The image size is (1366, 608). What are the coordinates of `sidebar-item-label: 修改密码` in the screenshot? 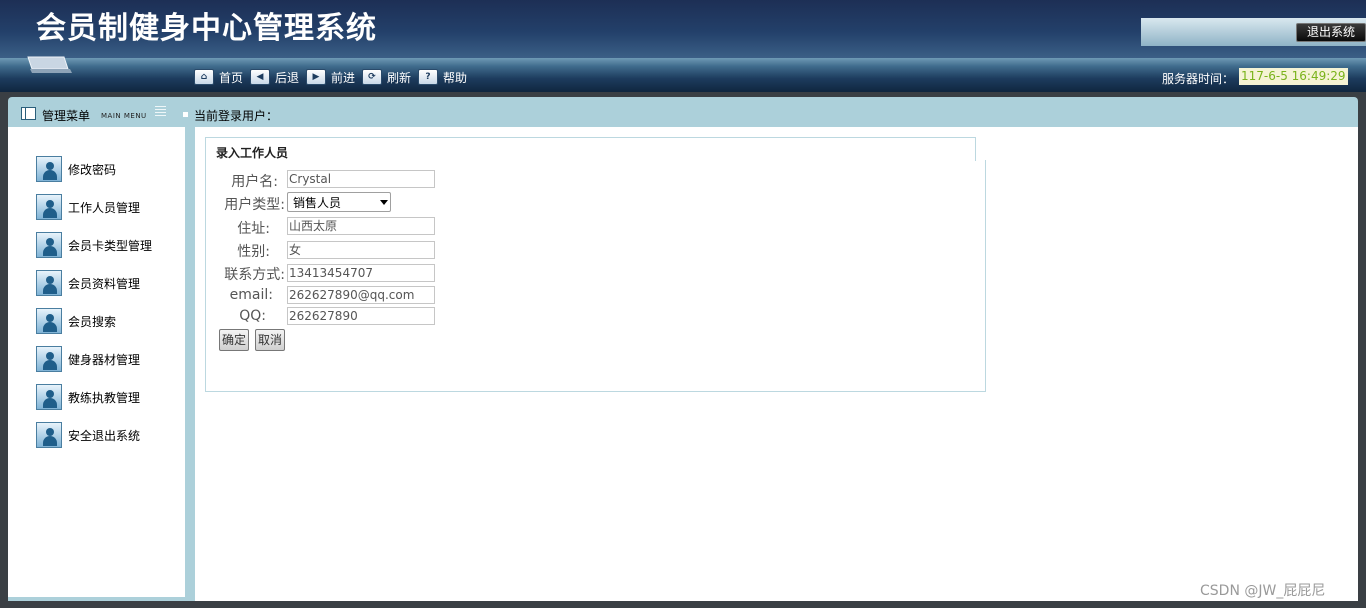 It's located at (92, 169).